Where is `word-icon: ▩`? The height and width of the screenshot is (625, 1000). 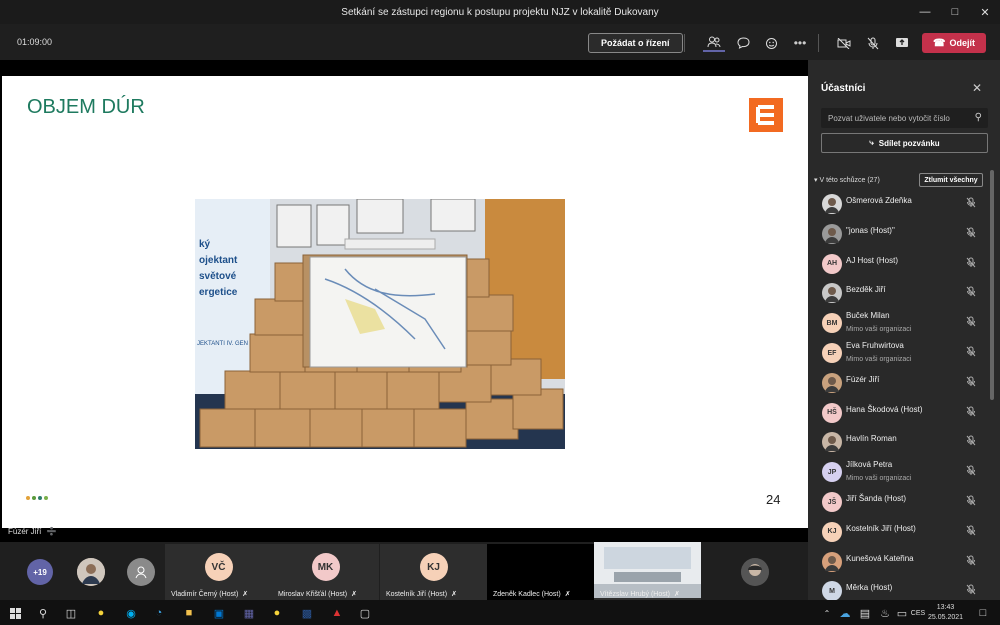
word-icon: ▩ is located at coordinates (307, 613).